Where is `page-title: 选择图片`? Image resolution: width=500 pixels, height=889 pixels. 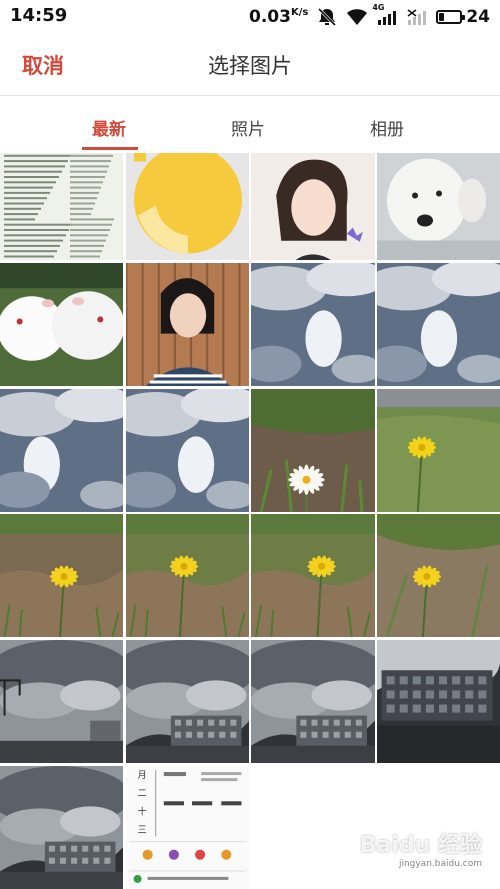
page-title: 选择图片 is located at coordinates (250, 66).